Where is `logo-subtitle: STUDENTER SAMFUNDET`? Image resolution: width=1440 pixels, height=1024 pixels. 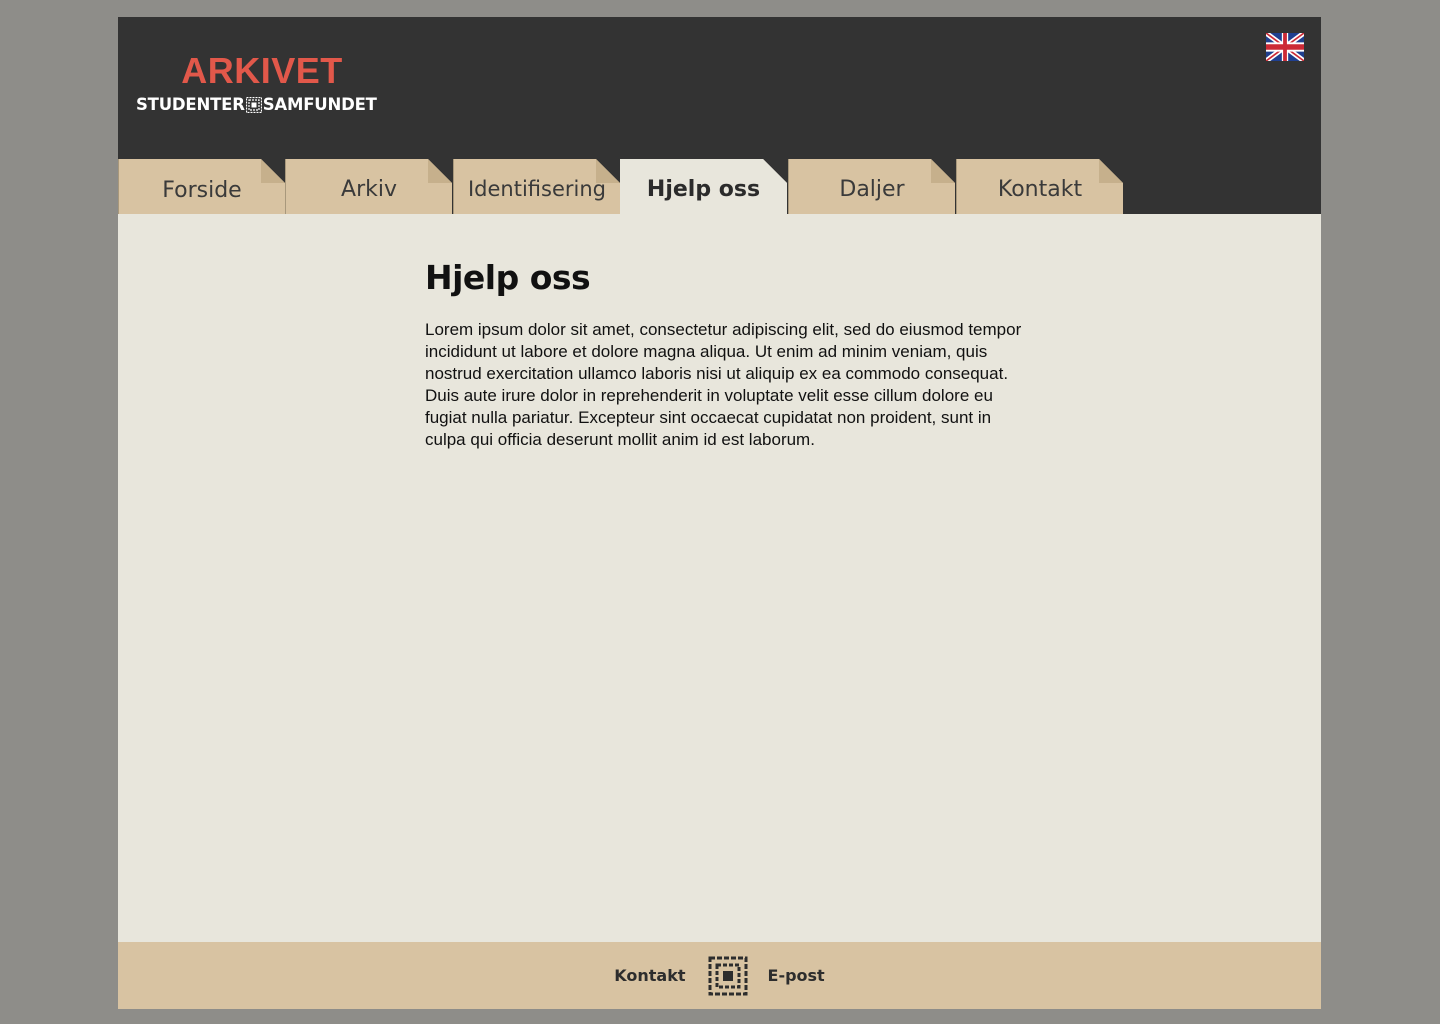 logo-subtitle: STUDENTER SAMFUNDET is located at coordinates (262, 105).